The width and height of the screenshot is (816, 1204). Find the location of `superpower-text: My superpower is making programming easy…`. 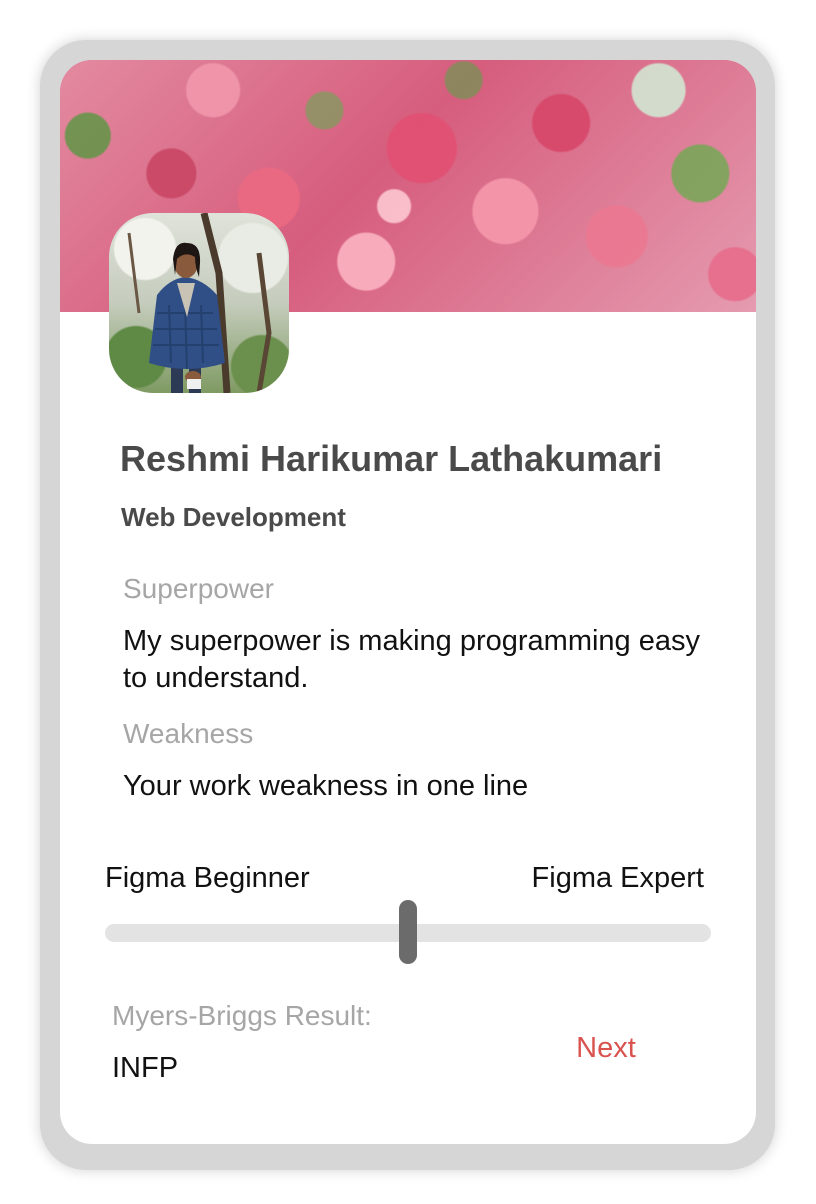

superpower-text: My superpower is making programming easy… is located at coordinates (411, 659).